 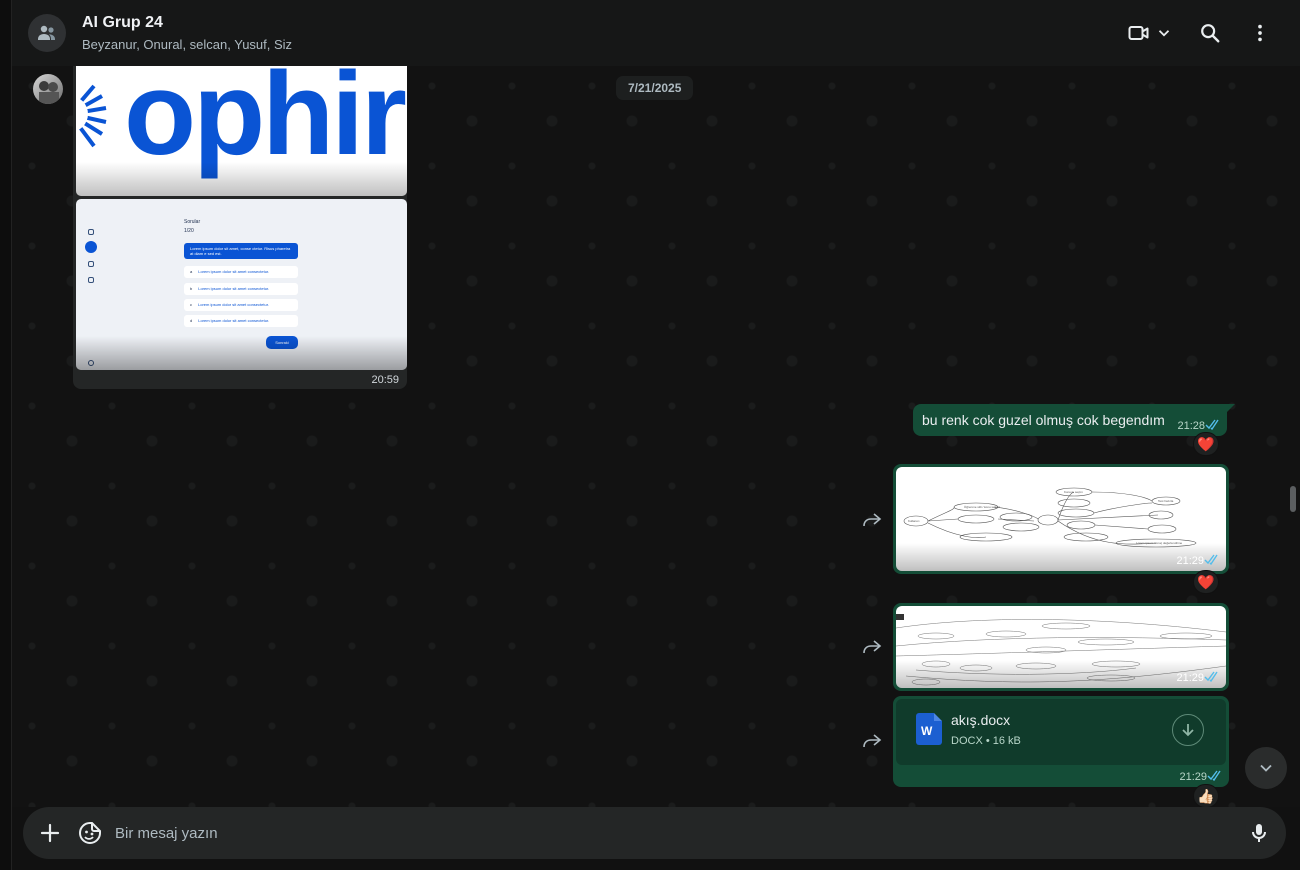 I want to click on video-call-button, so click(x=1150, y=33).